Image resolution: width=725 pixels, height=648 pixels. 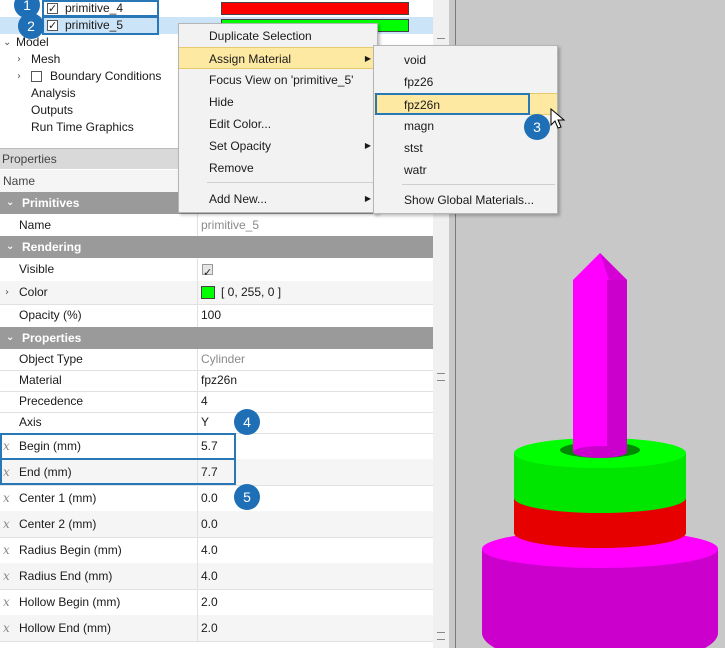 What do you see at coordinates (219, 380) in the screenshot?
I see `property-value: fpz26n` at bounding box center [219, 380].